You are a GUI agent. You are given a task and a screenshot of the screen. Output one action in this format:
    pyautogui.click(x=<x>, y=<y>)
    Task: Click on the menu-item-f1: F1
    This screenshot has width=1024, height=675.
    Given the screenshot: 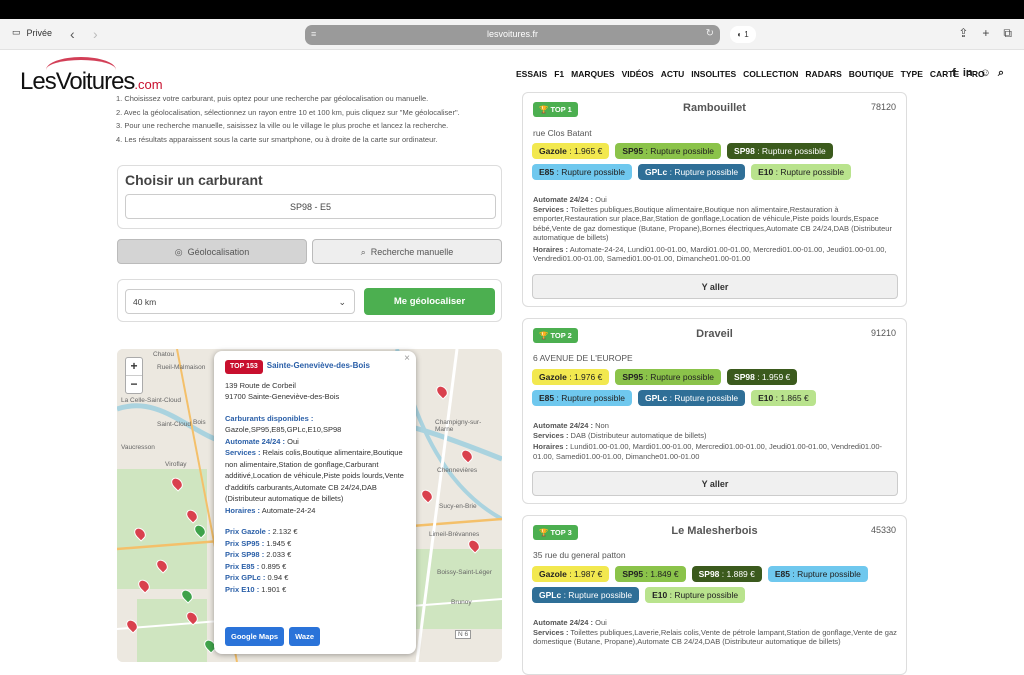 What is the action you would take?
    pyautogui.click(x=559, y=74)
    